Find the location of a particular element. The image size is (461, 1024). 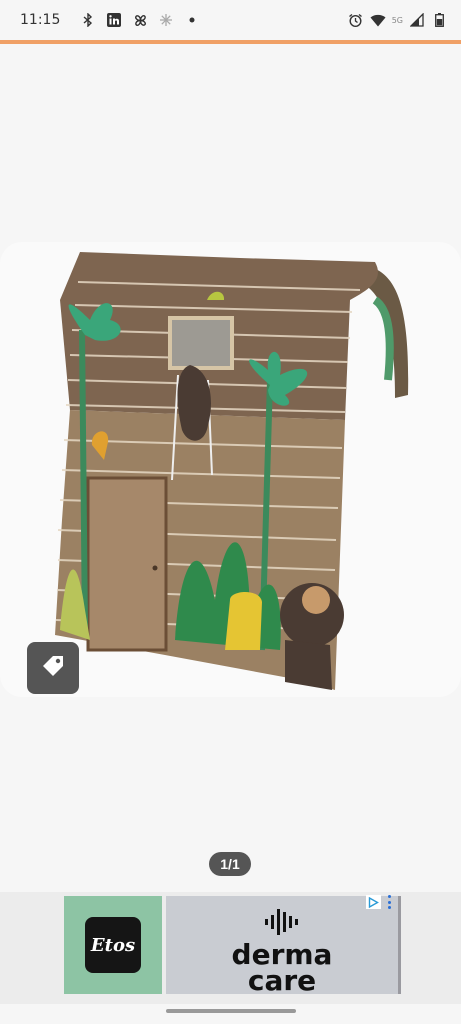

tag-button is located at coordinates (53, 668).